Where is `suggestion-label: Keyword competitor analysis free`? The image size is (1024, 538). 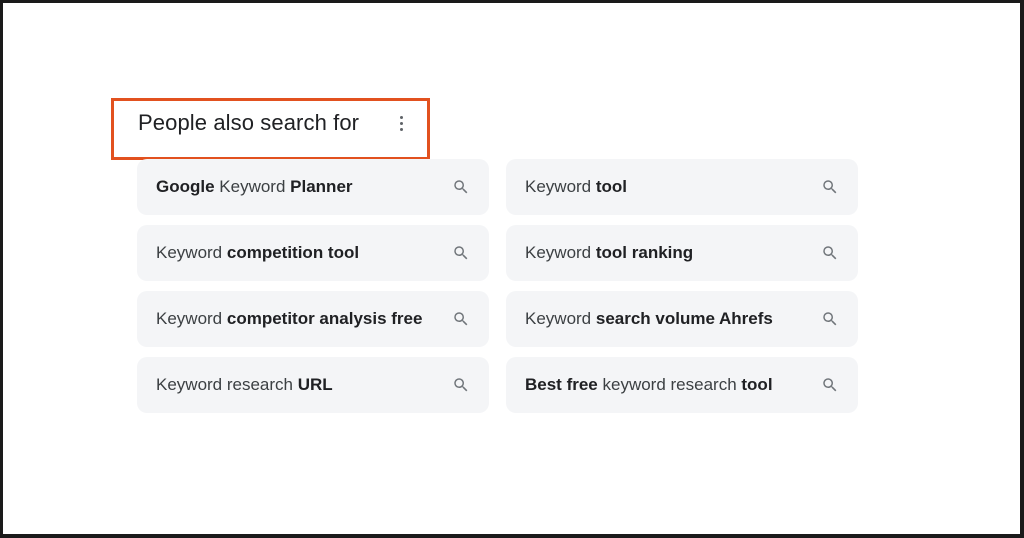
suggestion-label: Keyword competitor analysis free is located at coordinates (289, 319).